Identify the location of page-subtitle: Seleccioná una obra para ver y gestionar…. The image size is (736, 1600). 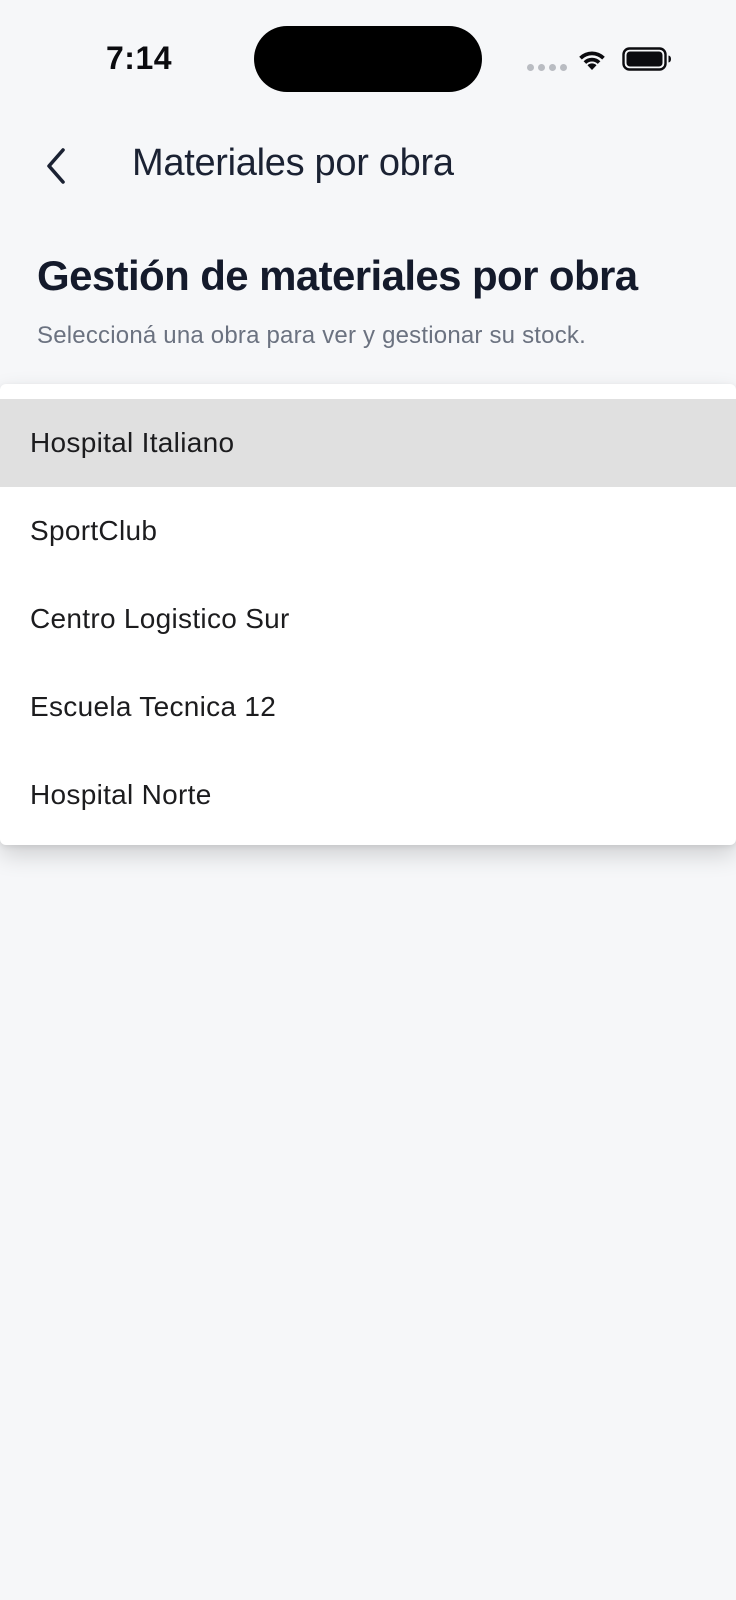
(311, 335).